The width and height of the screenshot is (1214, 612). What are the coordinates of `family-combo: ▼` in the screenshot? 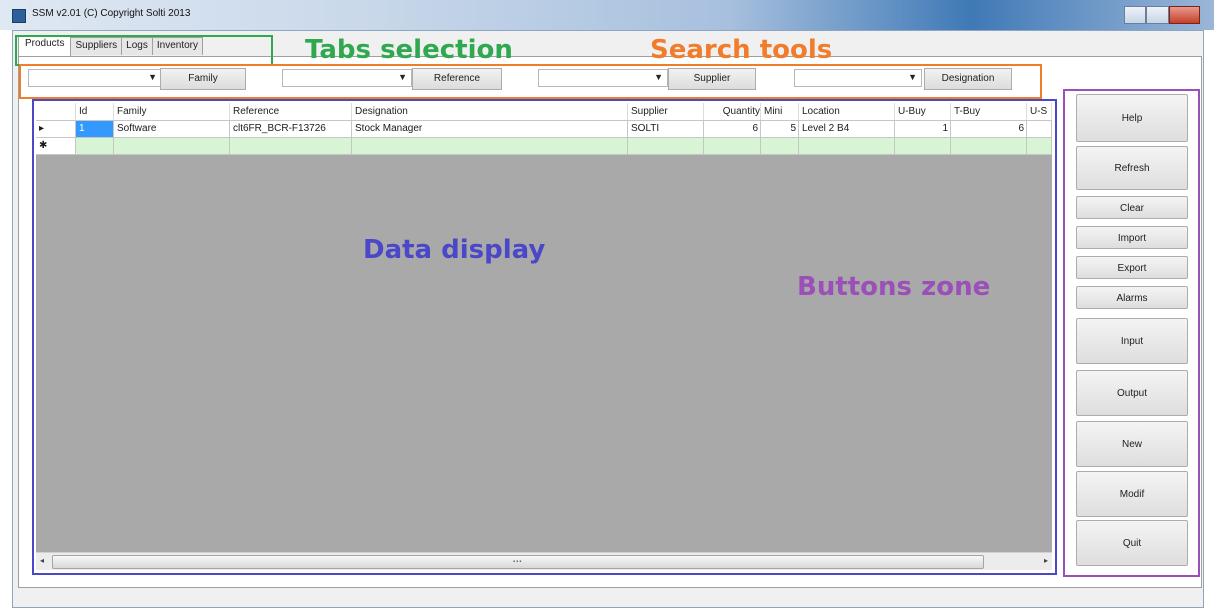 It's located at (95, 78).